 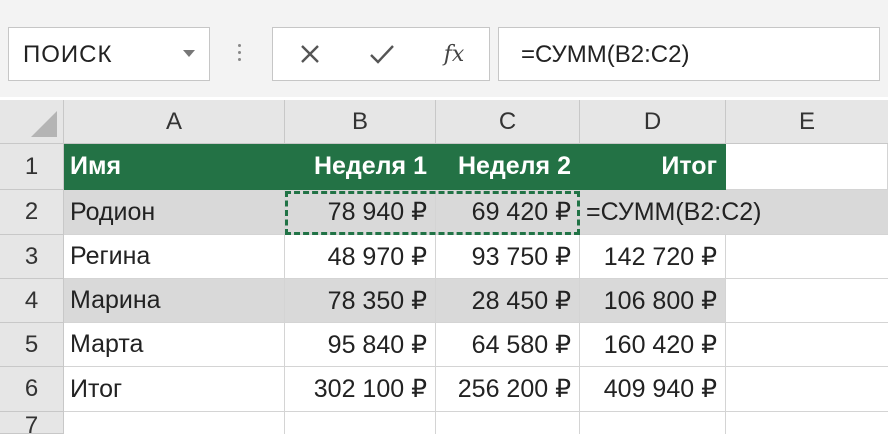 I want to click on row-header-5: 5, so click(x=32, y=345).